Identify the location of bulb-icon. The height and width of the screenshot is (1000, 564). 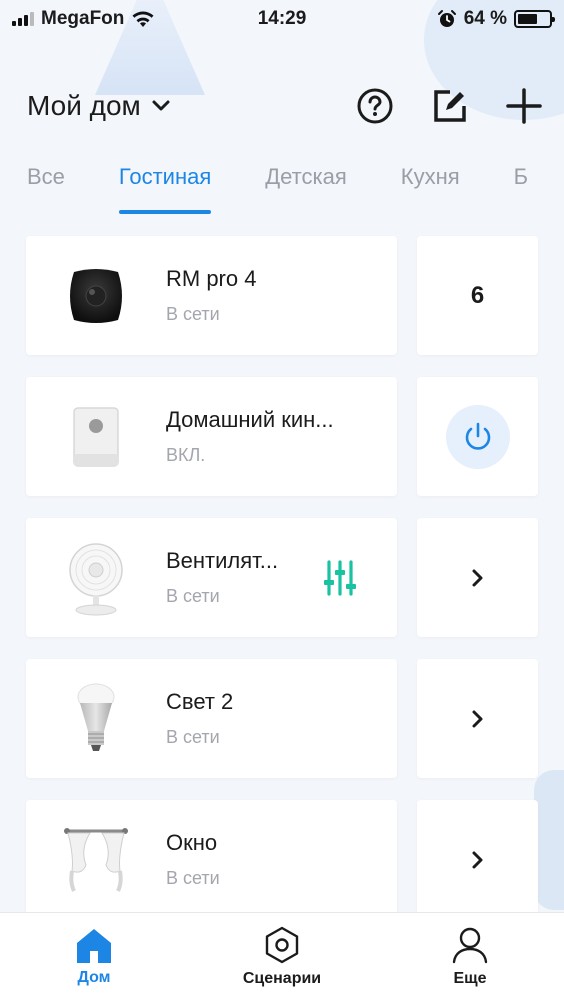
(96, 718).